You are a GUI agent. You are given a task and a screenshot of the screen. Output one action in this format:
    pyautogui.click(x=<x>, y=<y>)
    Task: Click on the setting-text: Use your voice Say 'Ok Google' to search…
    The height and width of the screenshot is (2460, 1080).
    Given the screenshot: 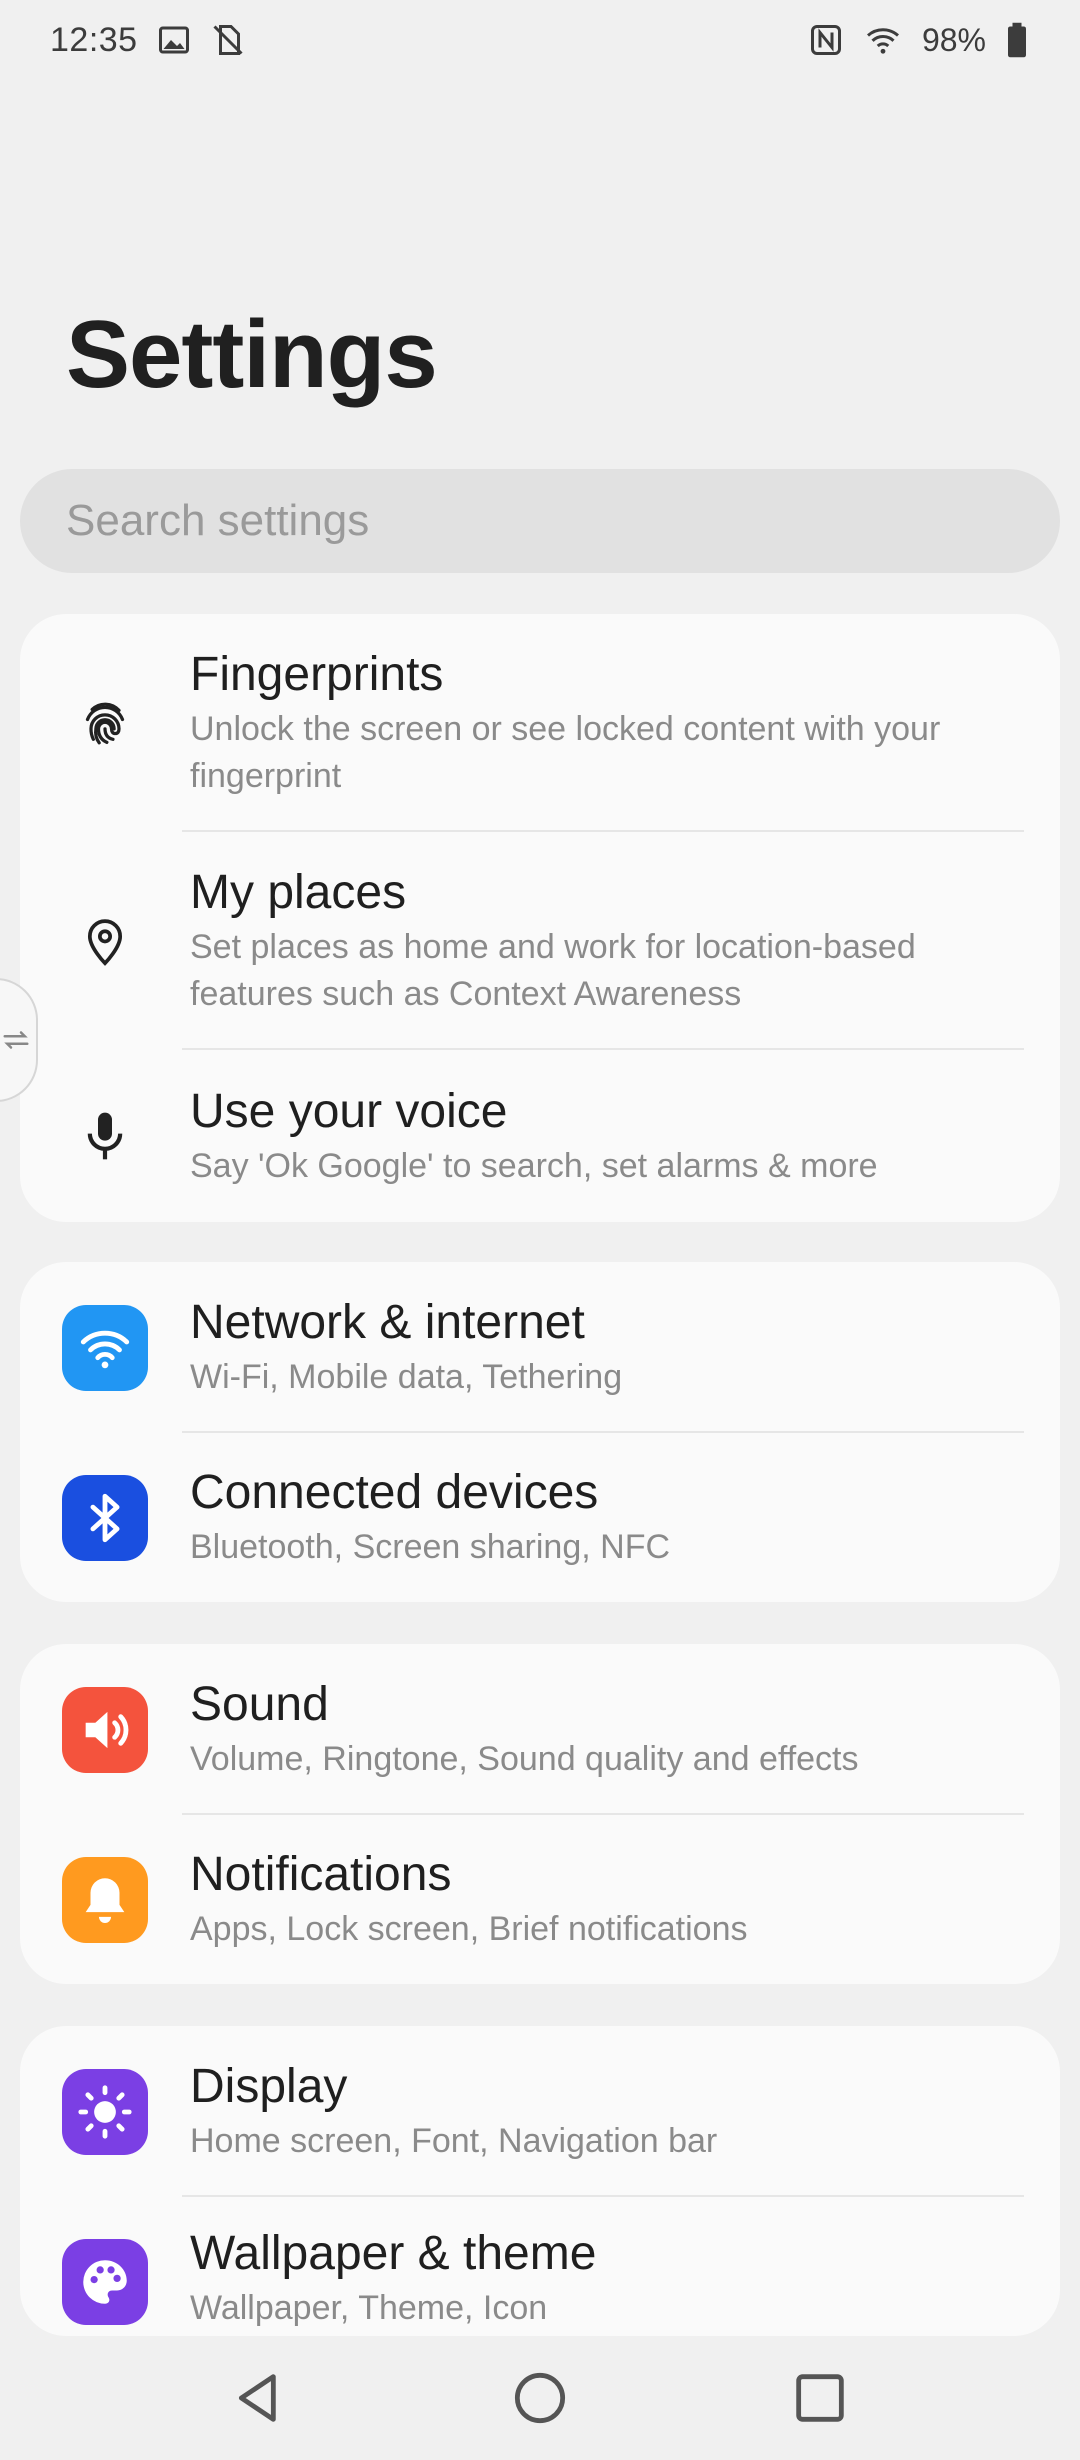 What is the action you would take?
    pyautogui.click(x=534, y=1136)
    